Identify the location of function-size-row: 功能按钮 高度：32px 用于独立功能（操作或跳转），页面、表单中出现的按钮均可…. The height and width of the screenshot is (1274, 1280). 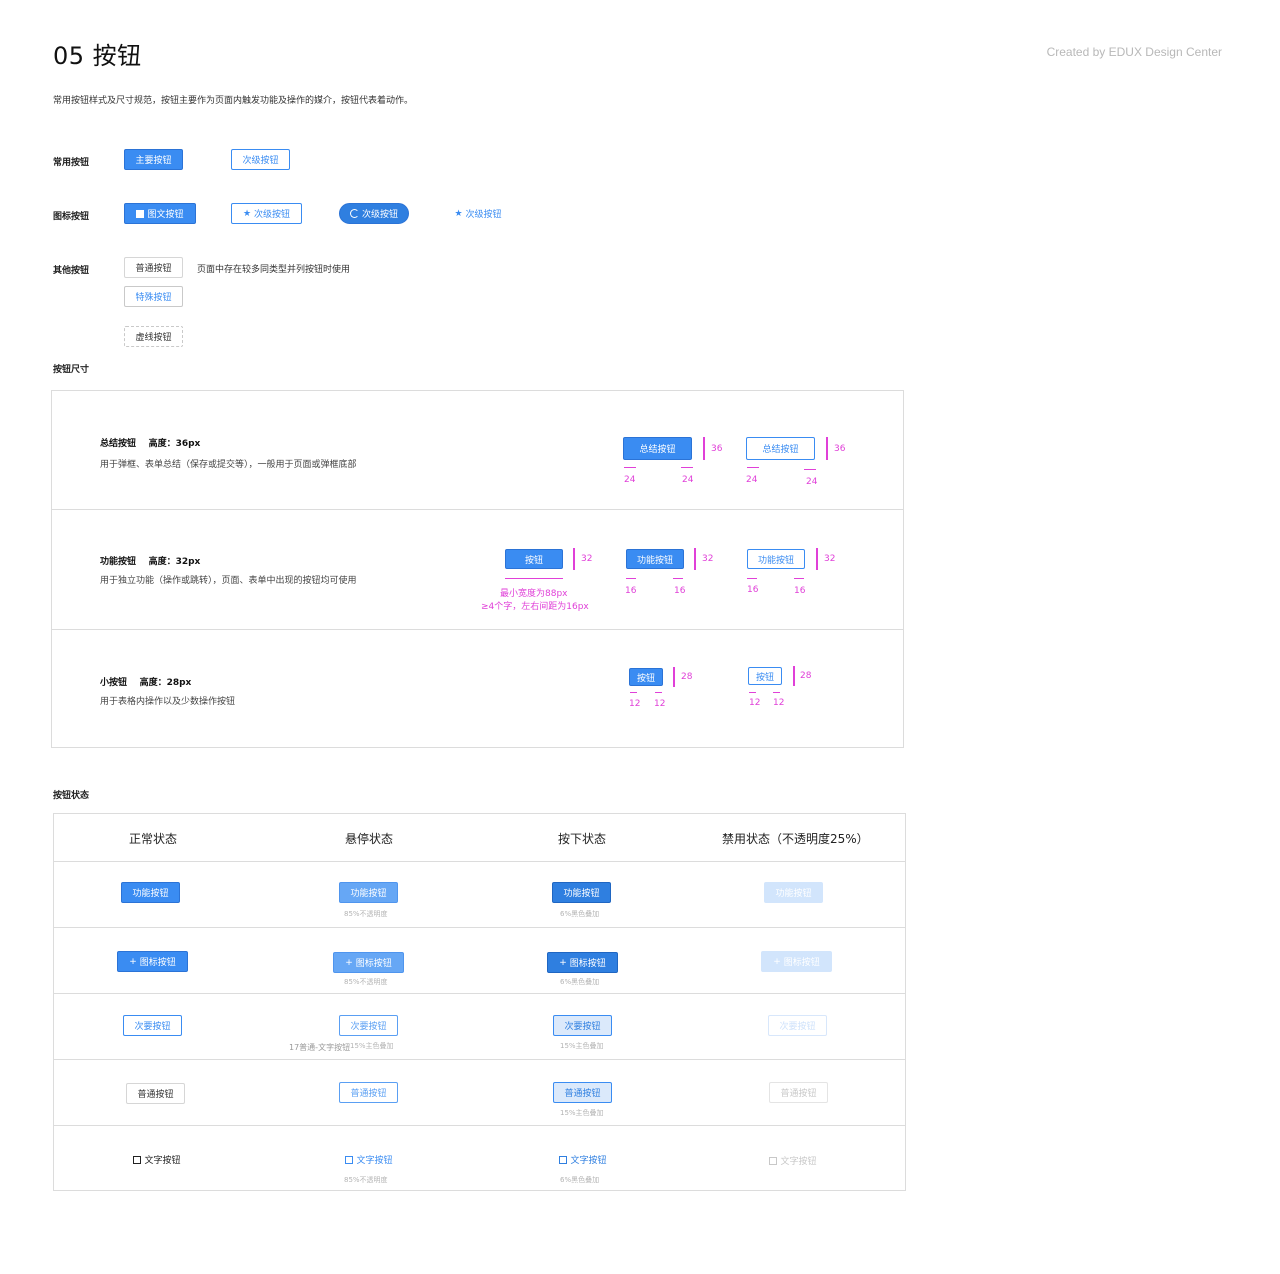
(477, 570).